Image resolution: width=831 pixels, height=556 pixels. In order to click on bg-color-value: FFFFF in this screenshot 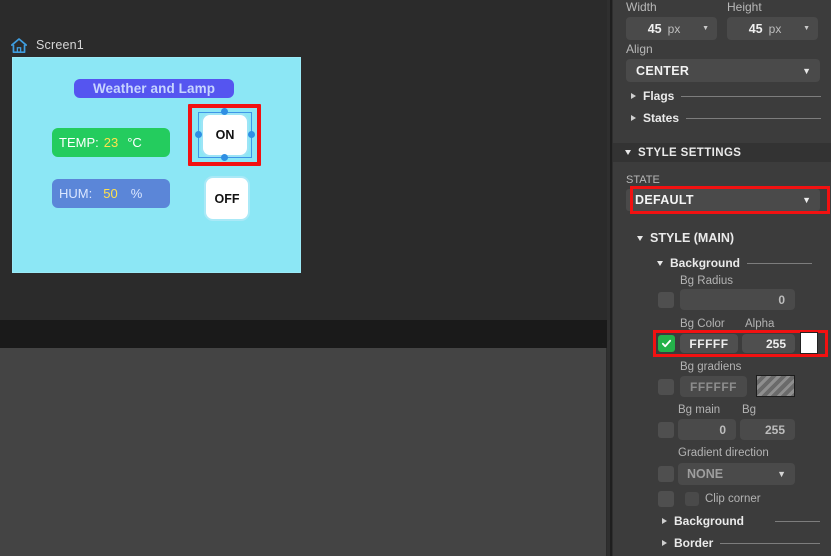, I will do `click(709, 343)`.